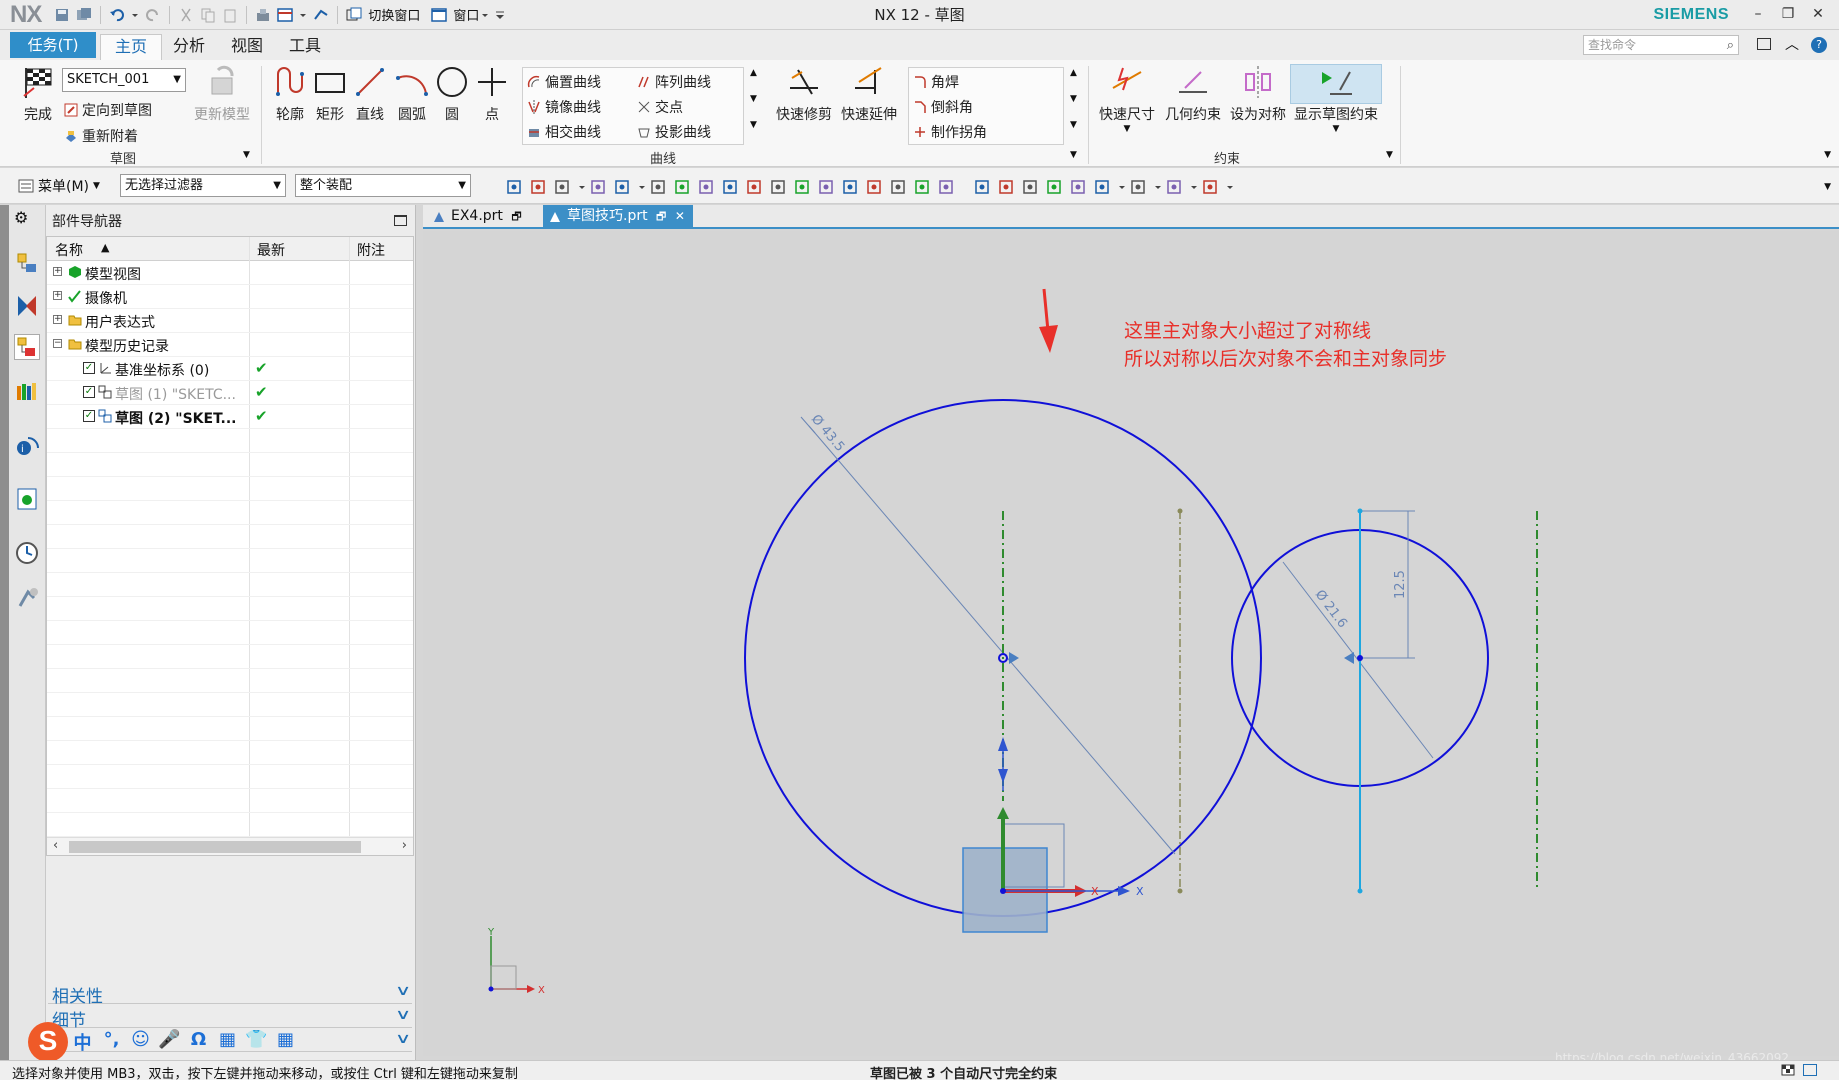 Image resolution: width=1839 pixels, height=1080 pixels. Describe the element at coordinates (898, 187) in the screenshot. I see `quadrant-icon` at that location.